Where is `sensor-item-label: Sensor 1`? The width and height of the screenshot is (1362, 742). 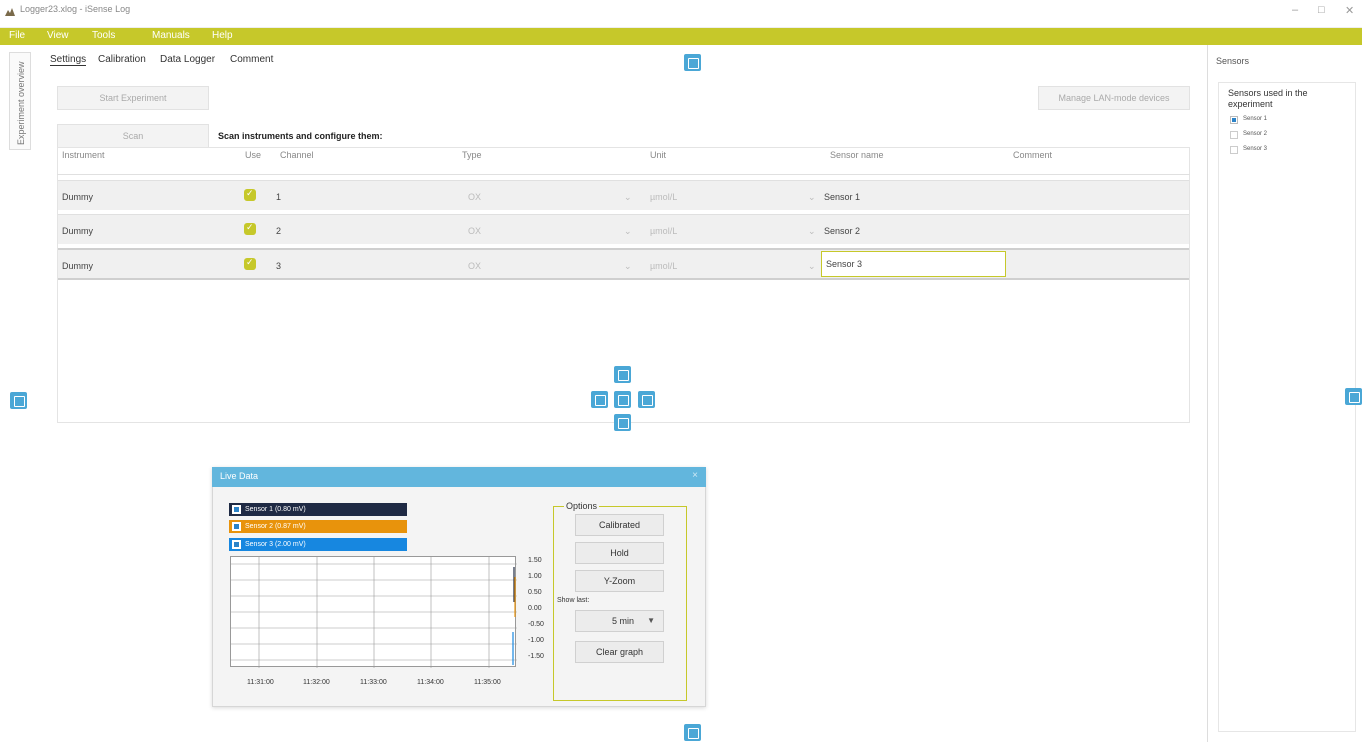
sensor-item-label: Sensor 1 is located at coordinates (1255, 119).